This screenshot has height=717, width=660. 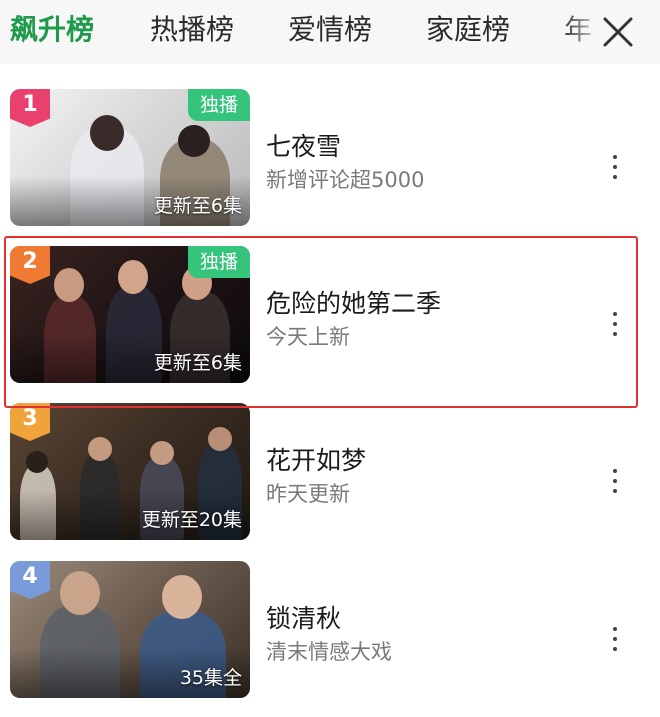 What do you see at coordinates (219, 105) in the screenshot?
I see `exclusive-badge: 独播` at bounding box center [219, 105].